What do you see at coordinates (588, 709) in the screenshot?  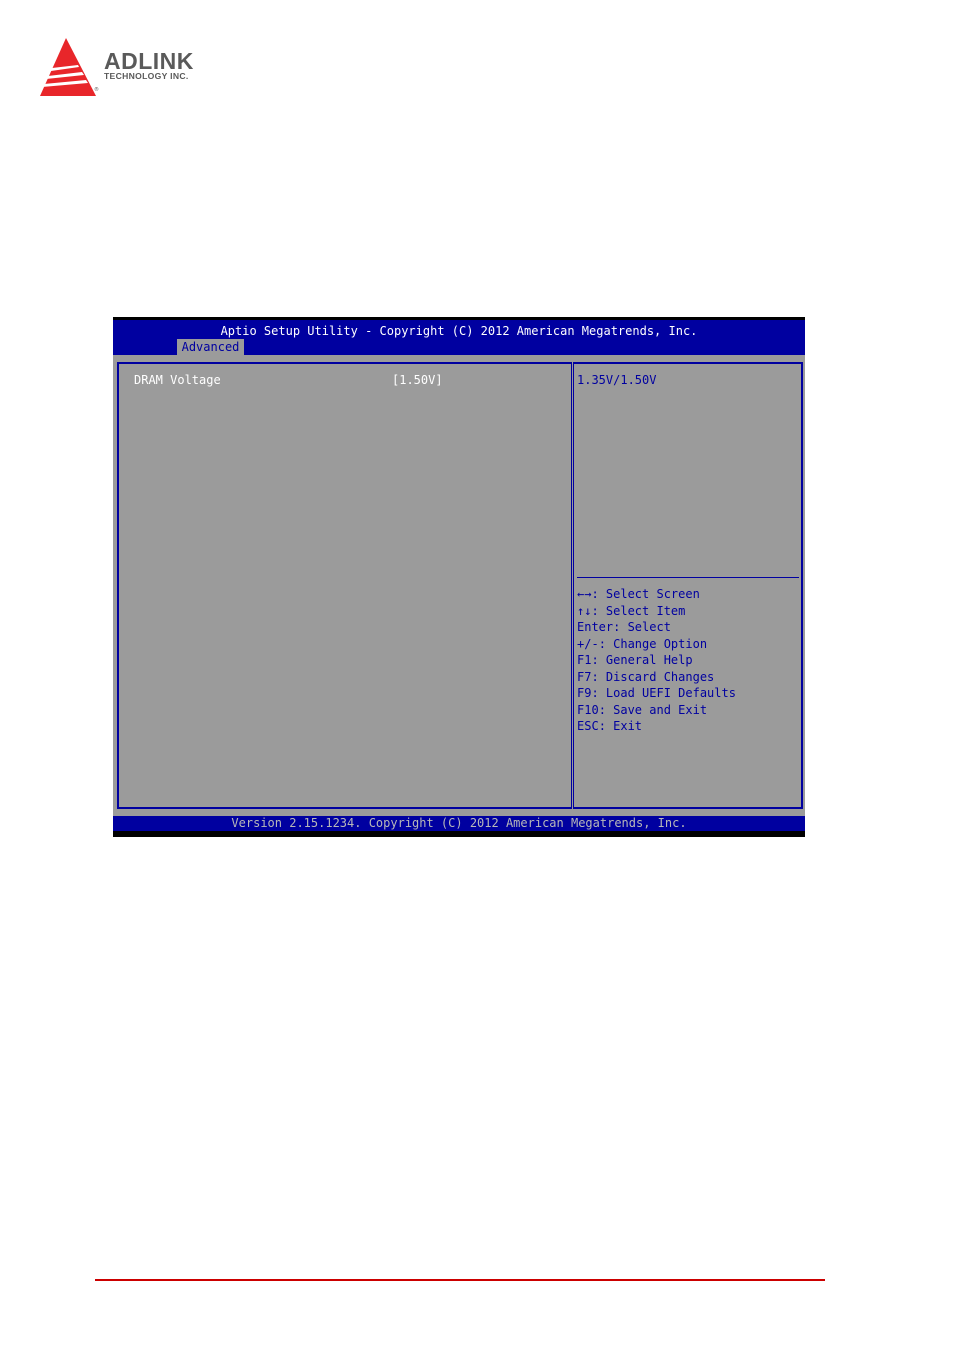 I see `key-name: F10` at bounding box center [588, 709].